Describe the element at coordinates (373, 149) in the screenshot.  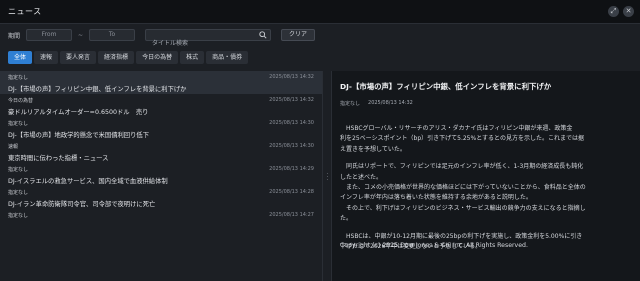
I see `article-line: え置きを予想していた。` at that location.